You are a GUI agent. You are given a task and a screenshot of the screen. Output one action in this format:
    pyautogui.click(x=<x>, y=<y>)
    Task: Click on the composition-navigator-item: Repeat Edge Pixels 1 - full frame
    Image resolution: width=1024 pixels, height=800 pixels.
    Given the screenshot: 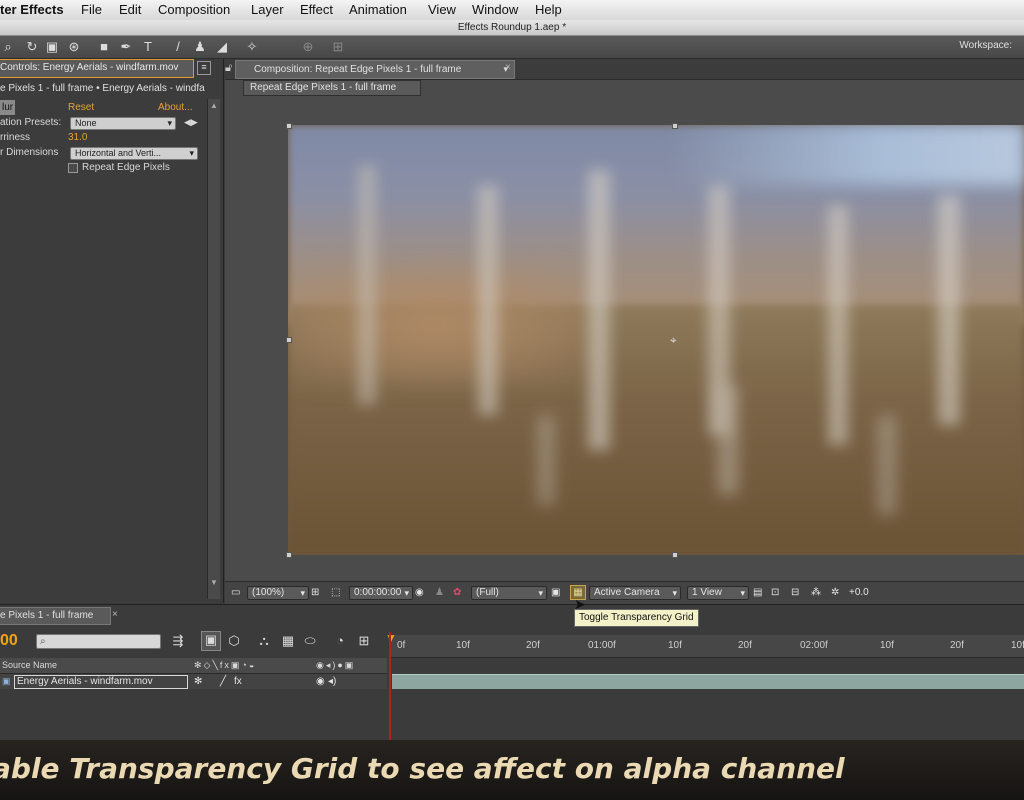 What is the action you would take?
    pyautogui.click(x=332, y=88)
    